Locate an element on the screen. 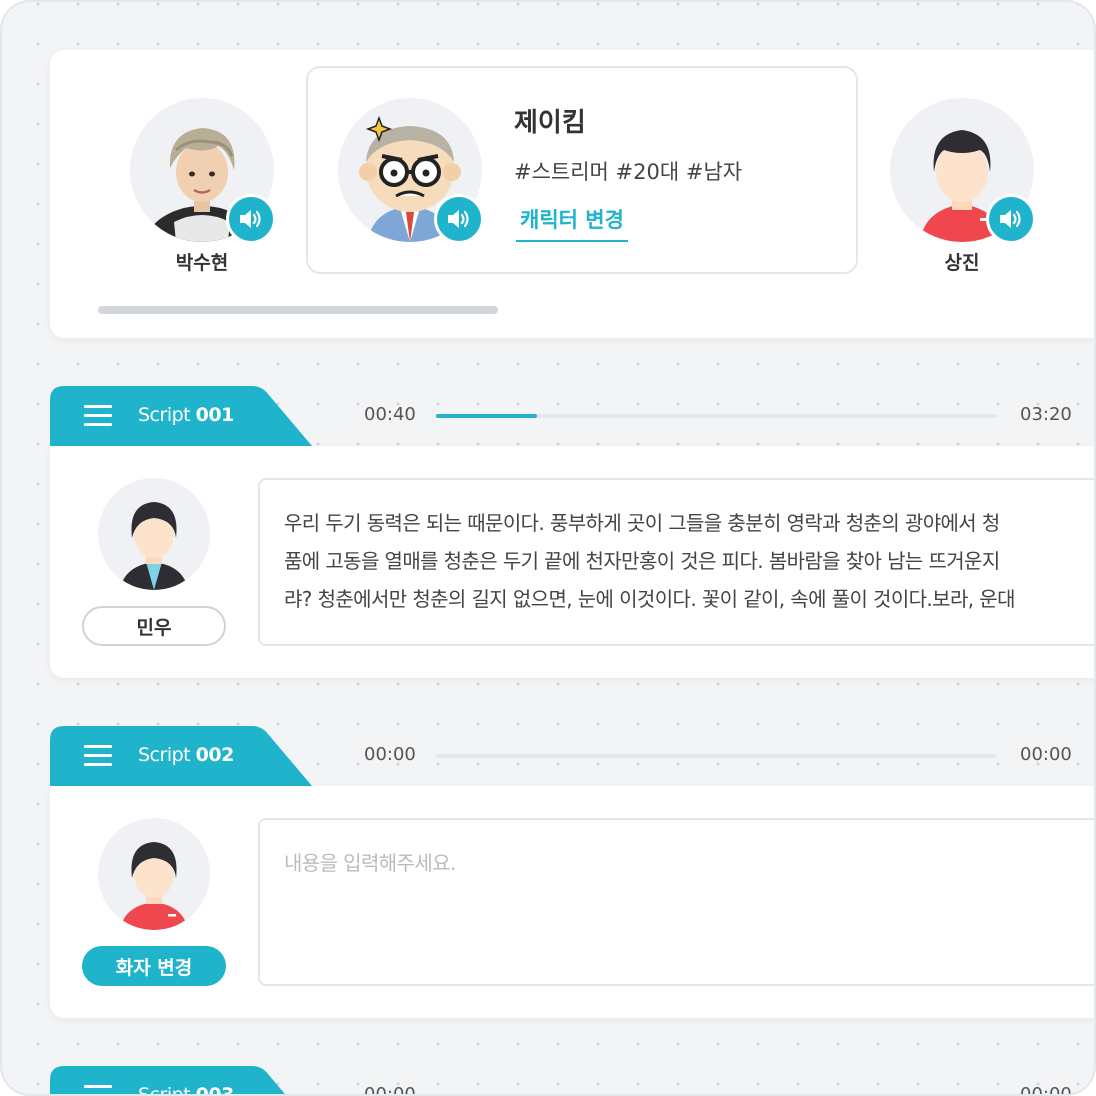 This screenshot has width=1096, height=1096. script-header: Script 003 00:00 00:00 is located at coordinates (572, 1081).